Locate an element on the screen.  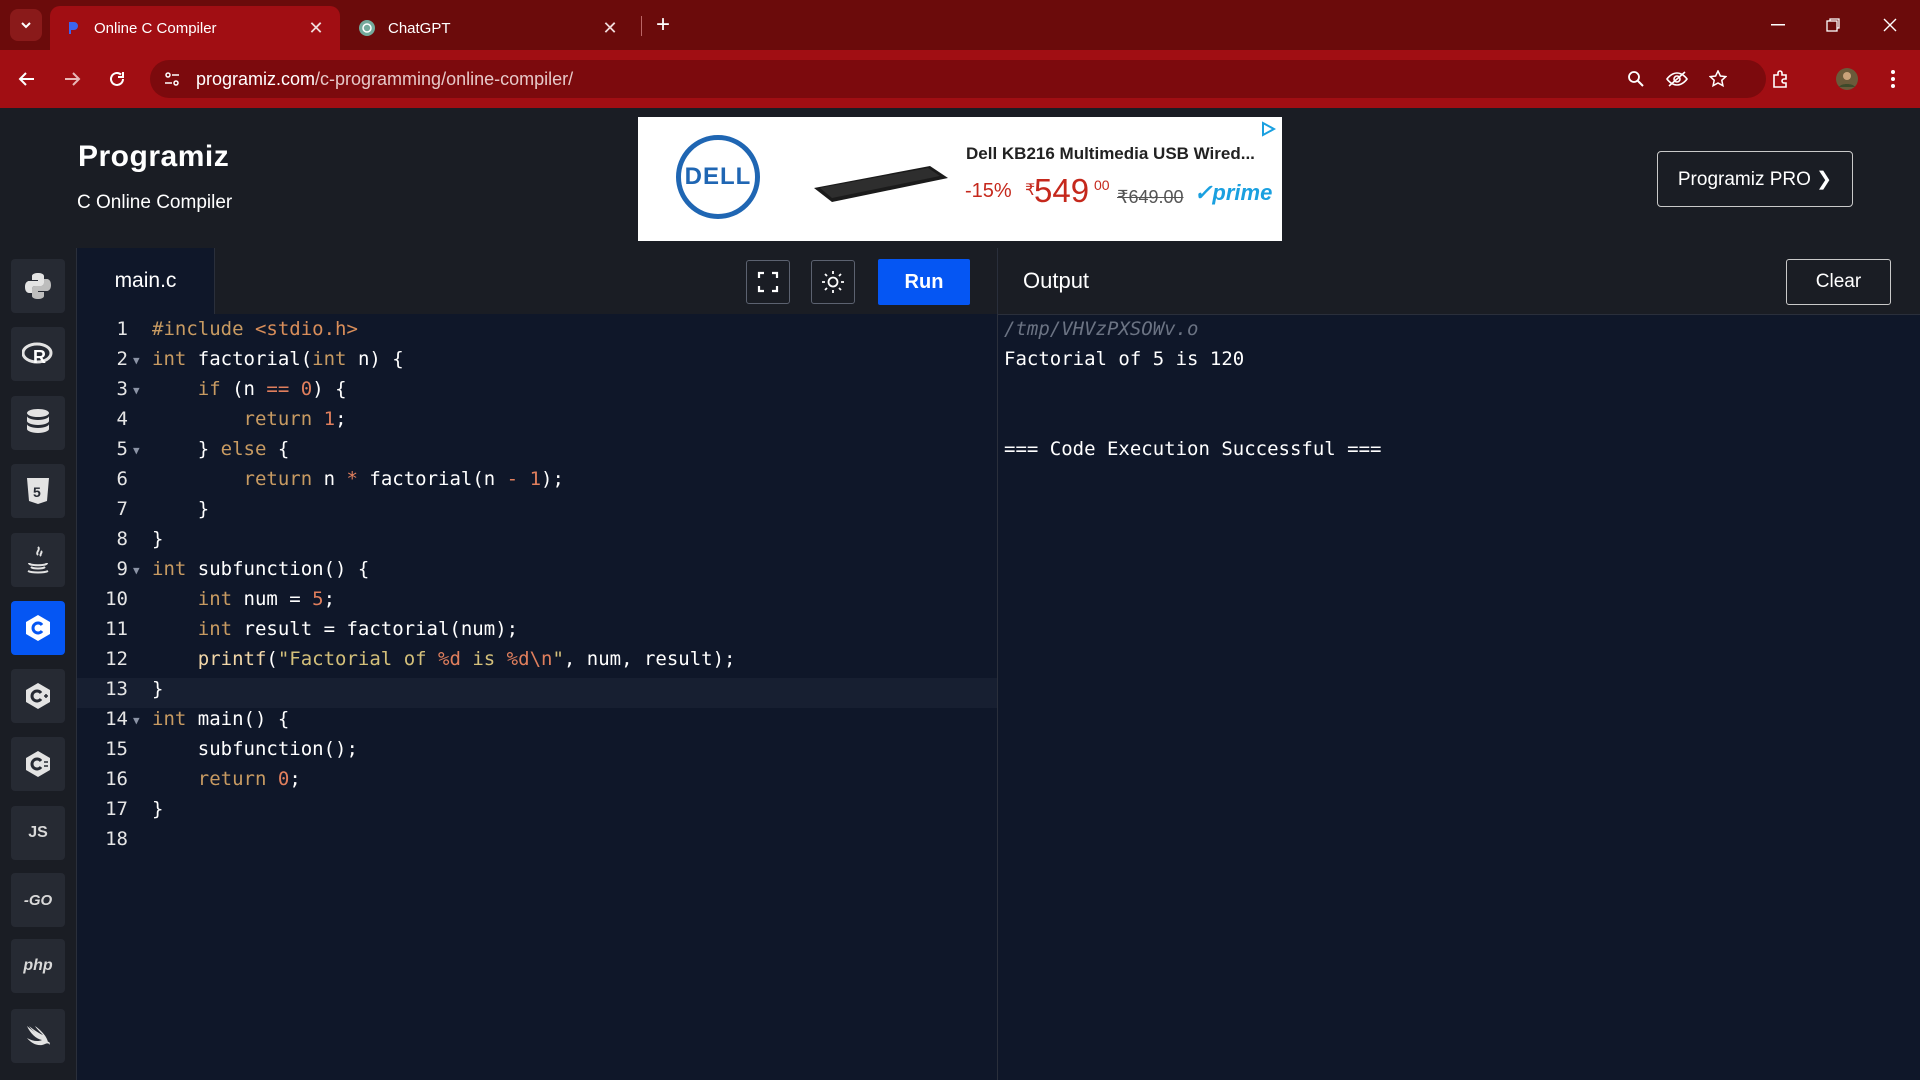
lang-sql is located at coordinates (38, 423).